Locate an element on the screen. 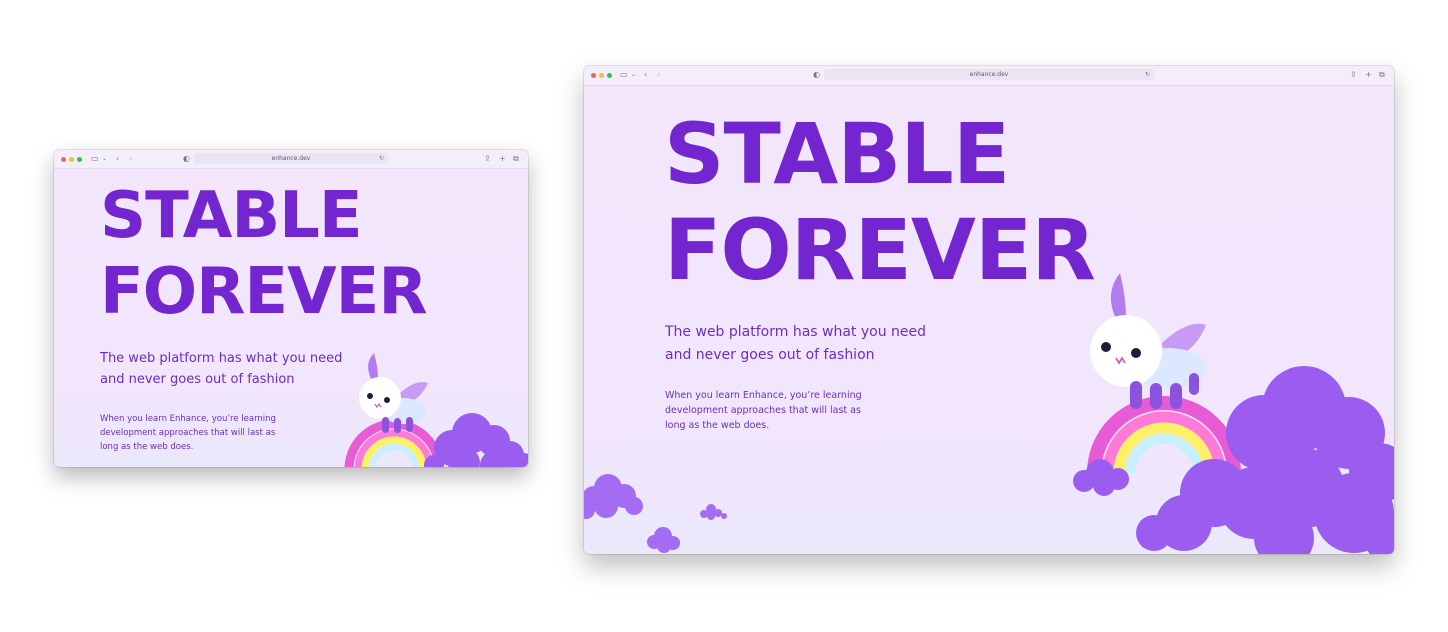  left-clouds-illustration is located at coordinates (655, 513).